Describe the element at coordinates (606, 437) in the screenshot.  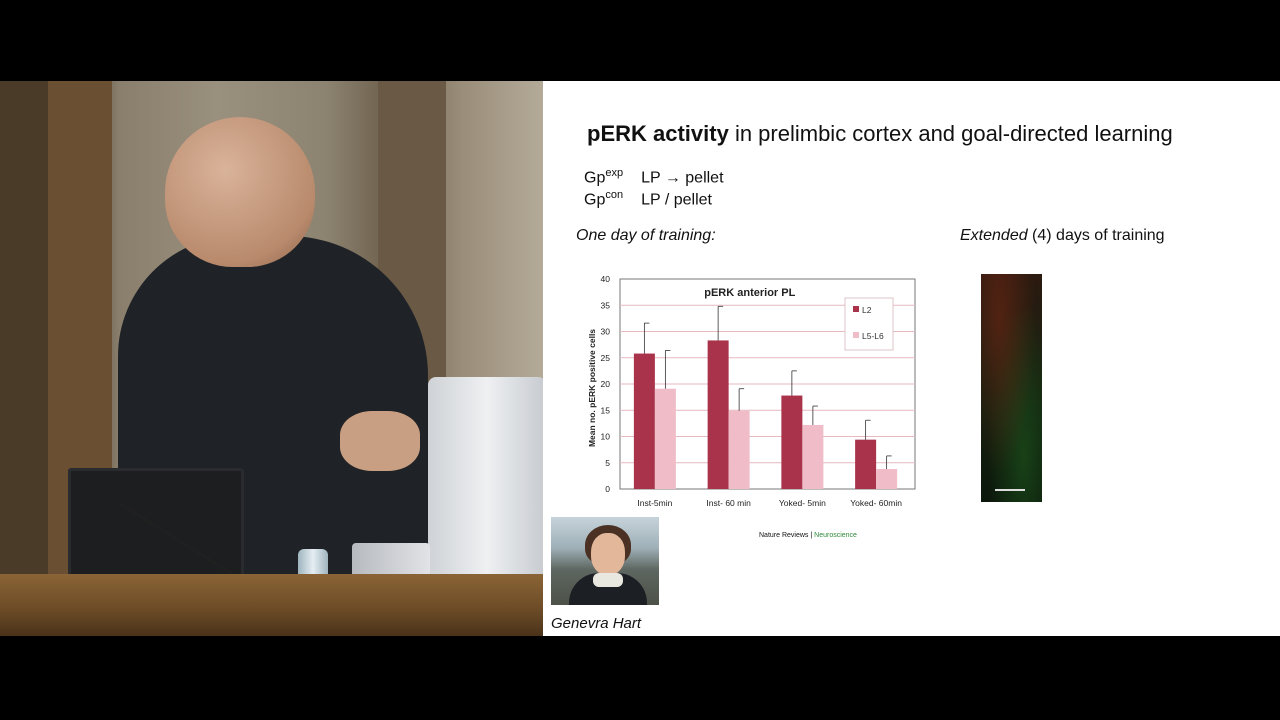
I see `y-tick-label: 10` at that location.